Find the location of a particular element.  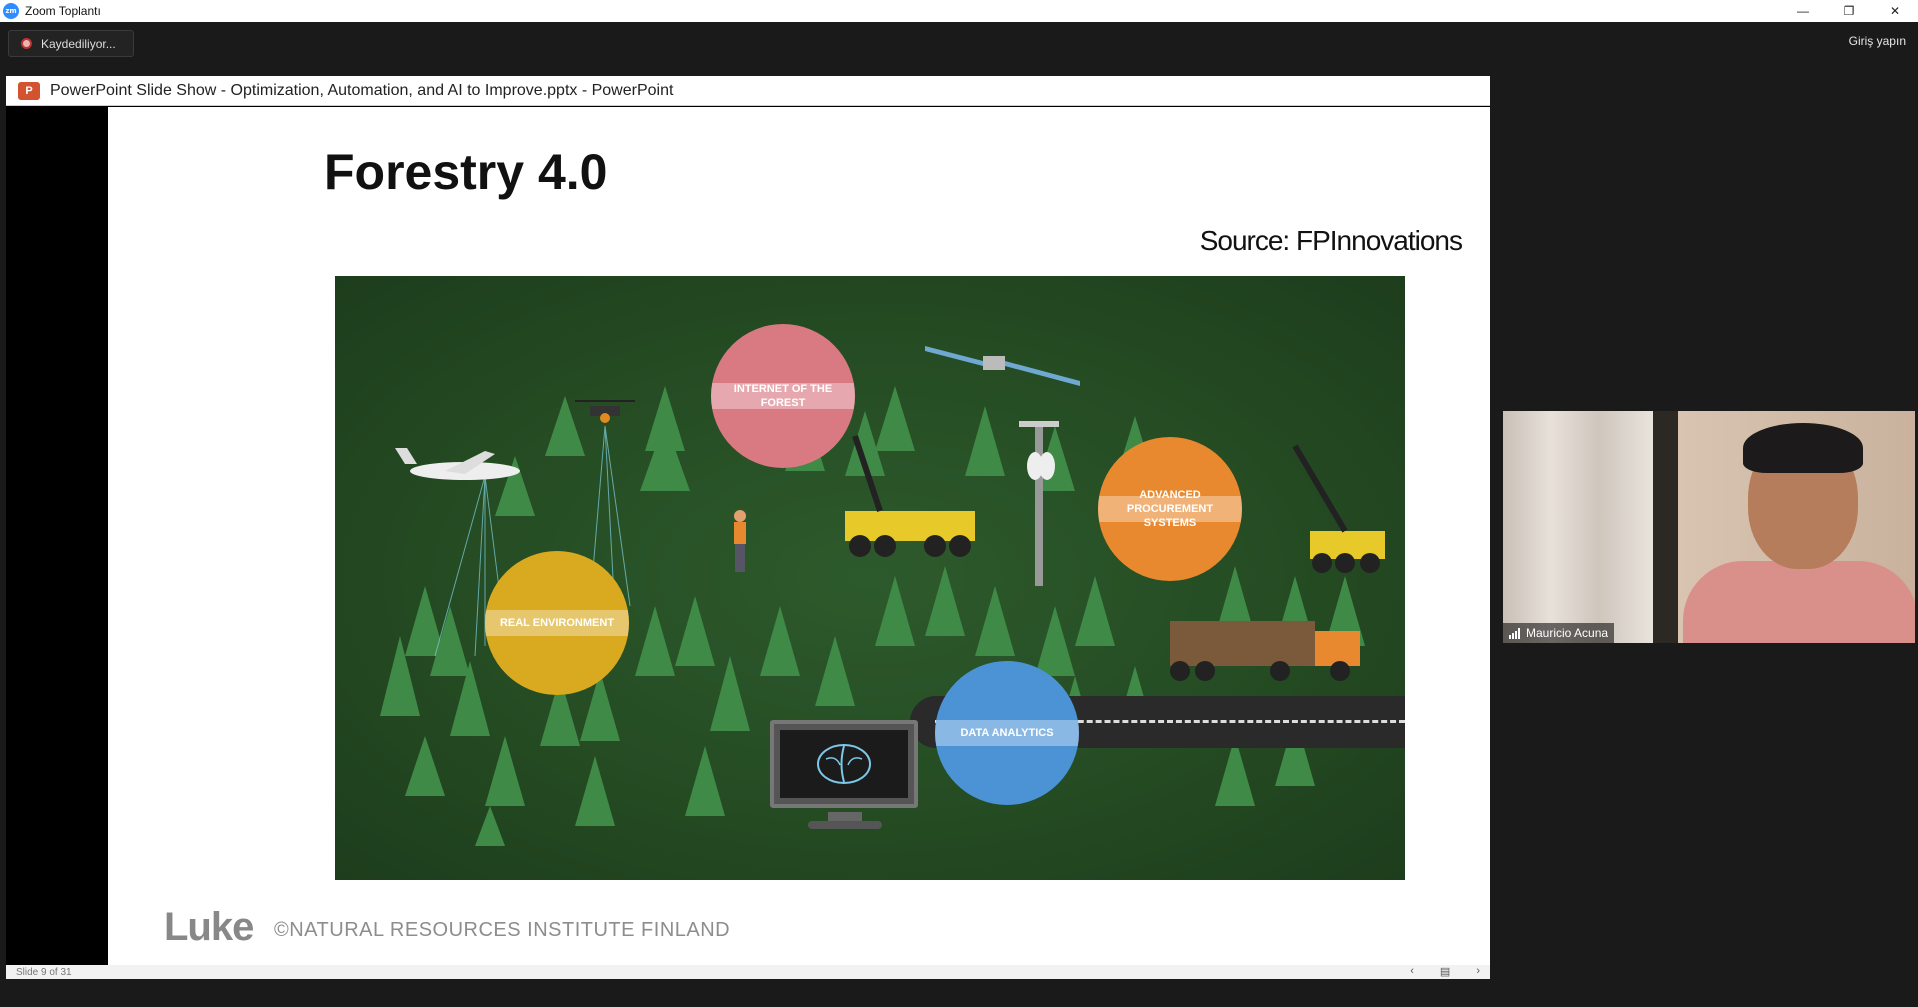

minimize-button: — is located at coordinates (1803, 11).